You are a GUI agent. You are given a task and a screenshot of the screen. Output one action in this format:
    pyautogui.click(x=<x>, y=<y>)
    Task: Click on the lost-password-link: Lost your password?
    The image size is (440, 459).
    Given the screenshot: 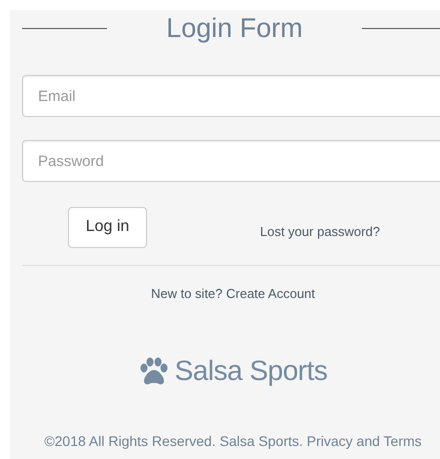 What is the action you would take?
    pyautogui.click(x=320, y=232)
    